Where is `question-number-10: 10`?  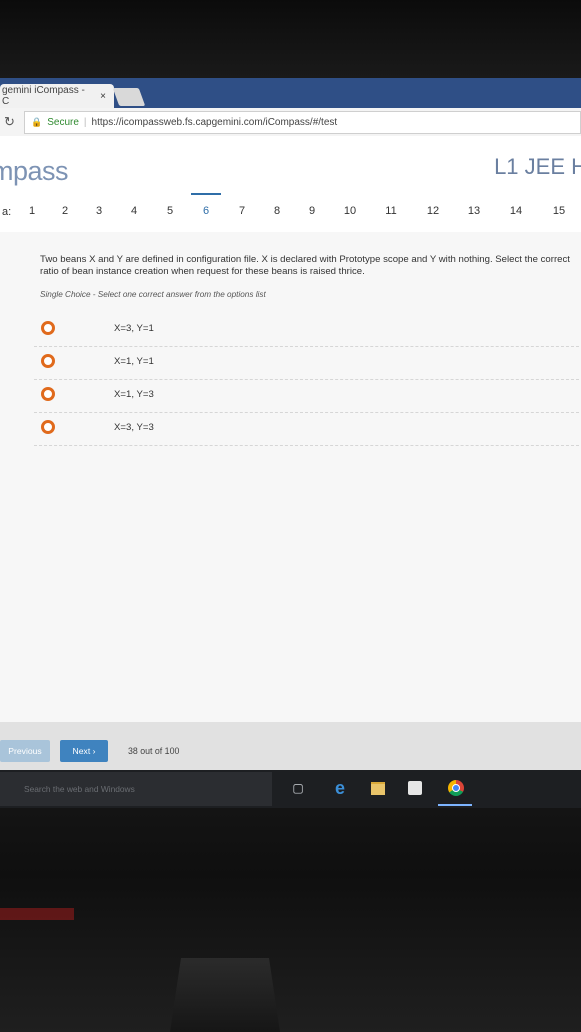 question-number-10: 10 is located at coordinates (350, 211).